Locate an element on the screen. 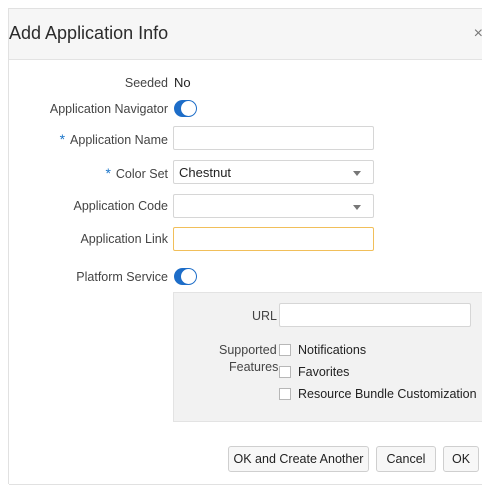  color-set-label-text: Color Set is located at coordinates (141, 174).